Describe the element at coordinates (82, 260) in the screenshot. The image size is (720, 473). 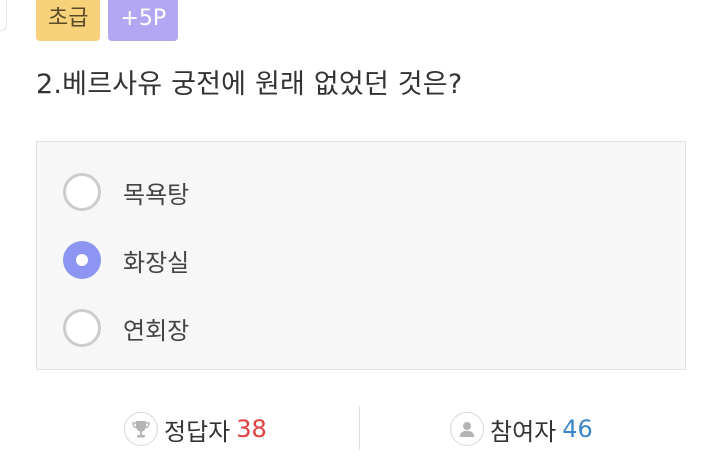
I see `radio-button-selected` at that location.